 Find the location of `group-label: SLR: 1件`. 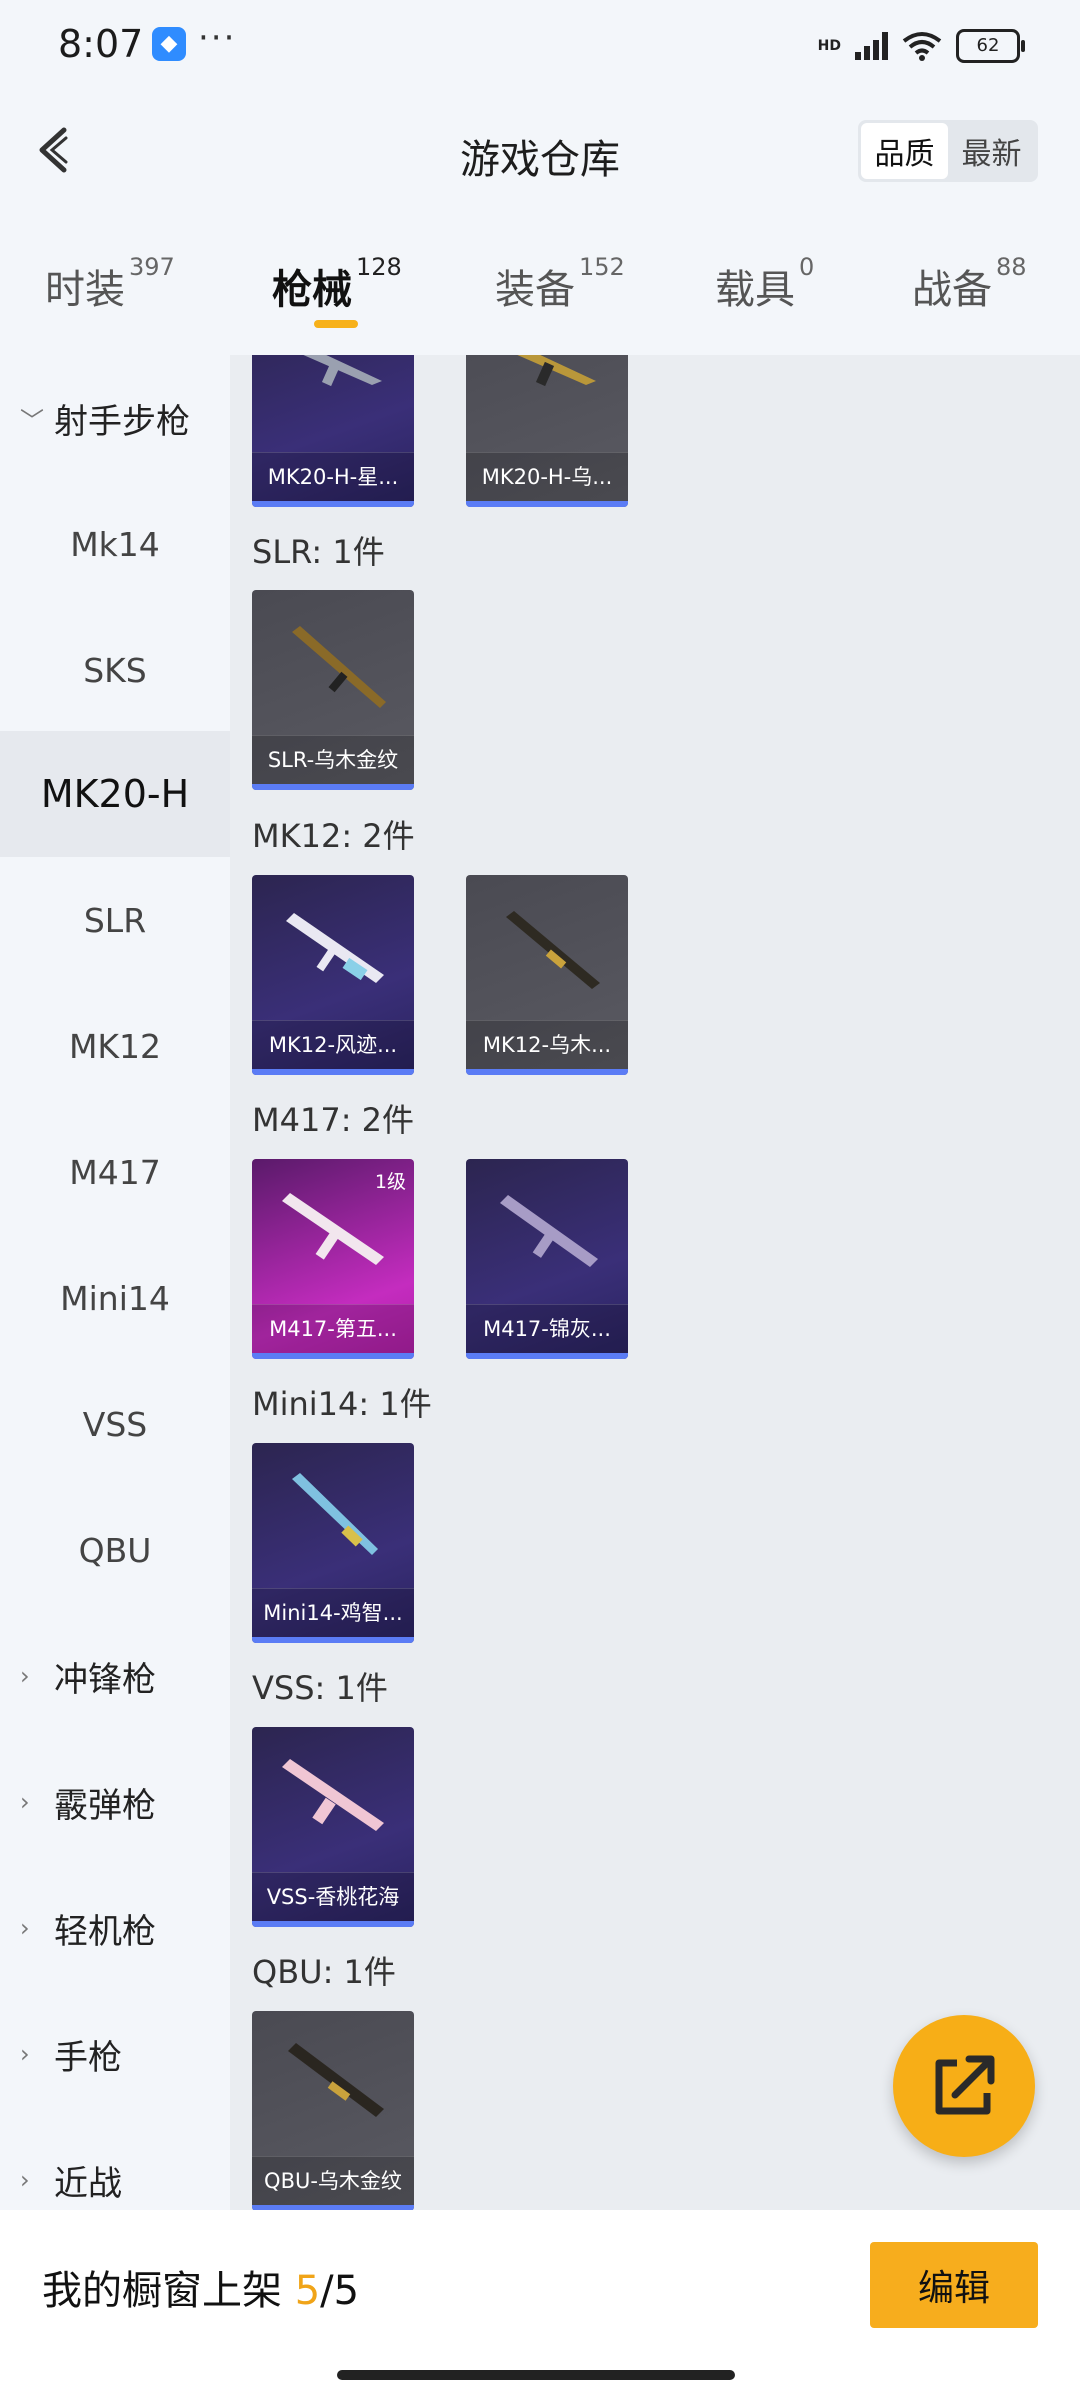

group-label: SLR: 1件 is located at coordinates (318, 552).